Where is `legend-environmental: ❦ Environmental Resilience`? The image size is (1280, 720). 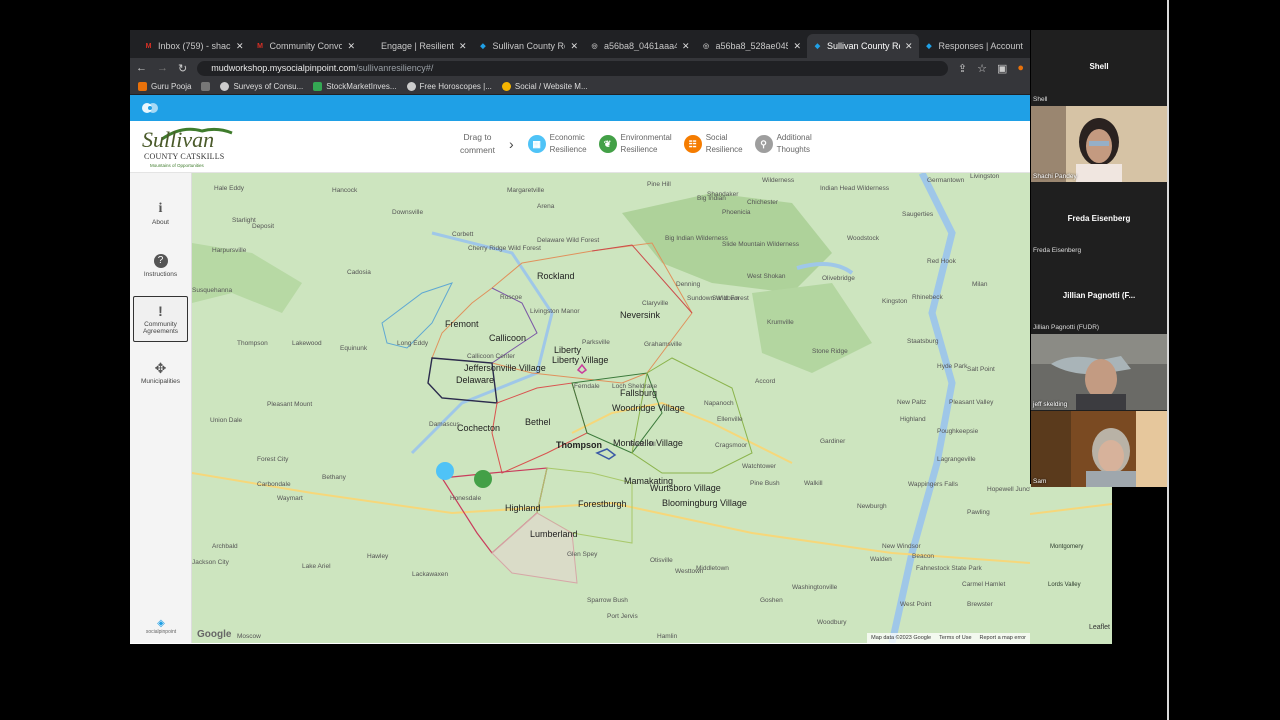
legend-environmental: ❦ Environmental Resilience is located at coordinates (635, 144).